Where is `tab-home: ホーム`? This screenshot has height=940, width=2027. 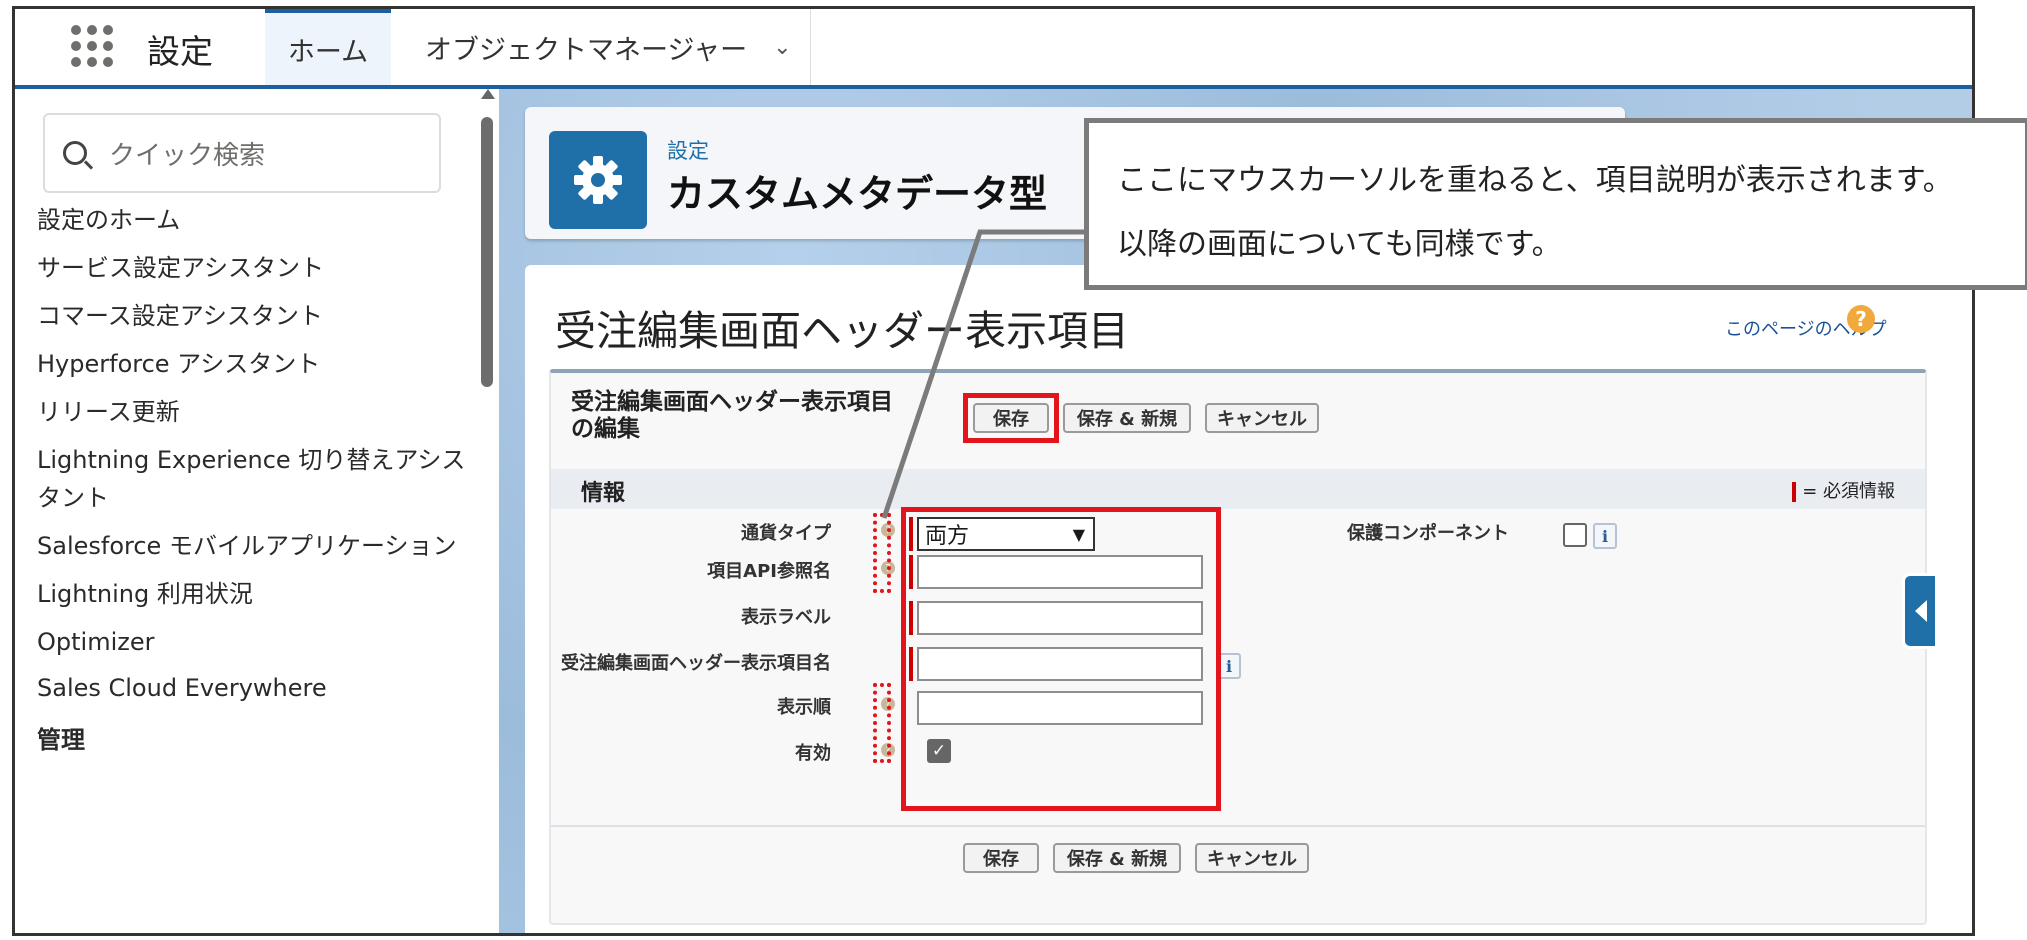 tab-home: ホーム is located at coordinates (328, 47).